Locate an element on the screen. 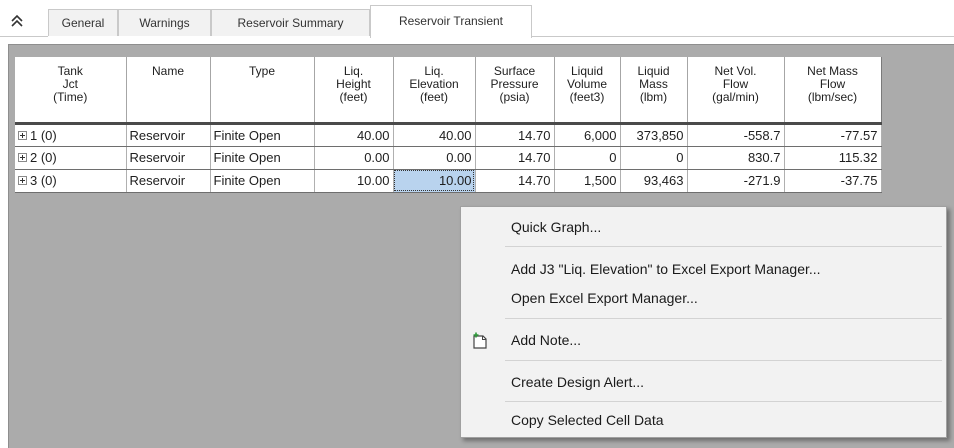  table-cell: -558.7 is located at coordinates (736, 134).